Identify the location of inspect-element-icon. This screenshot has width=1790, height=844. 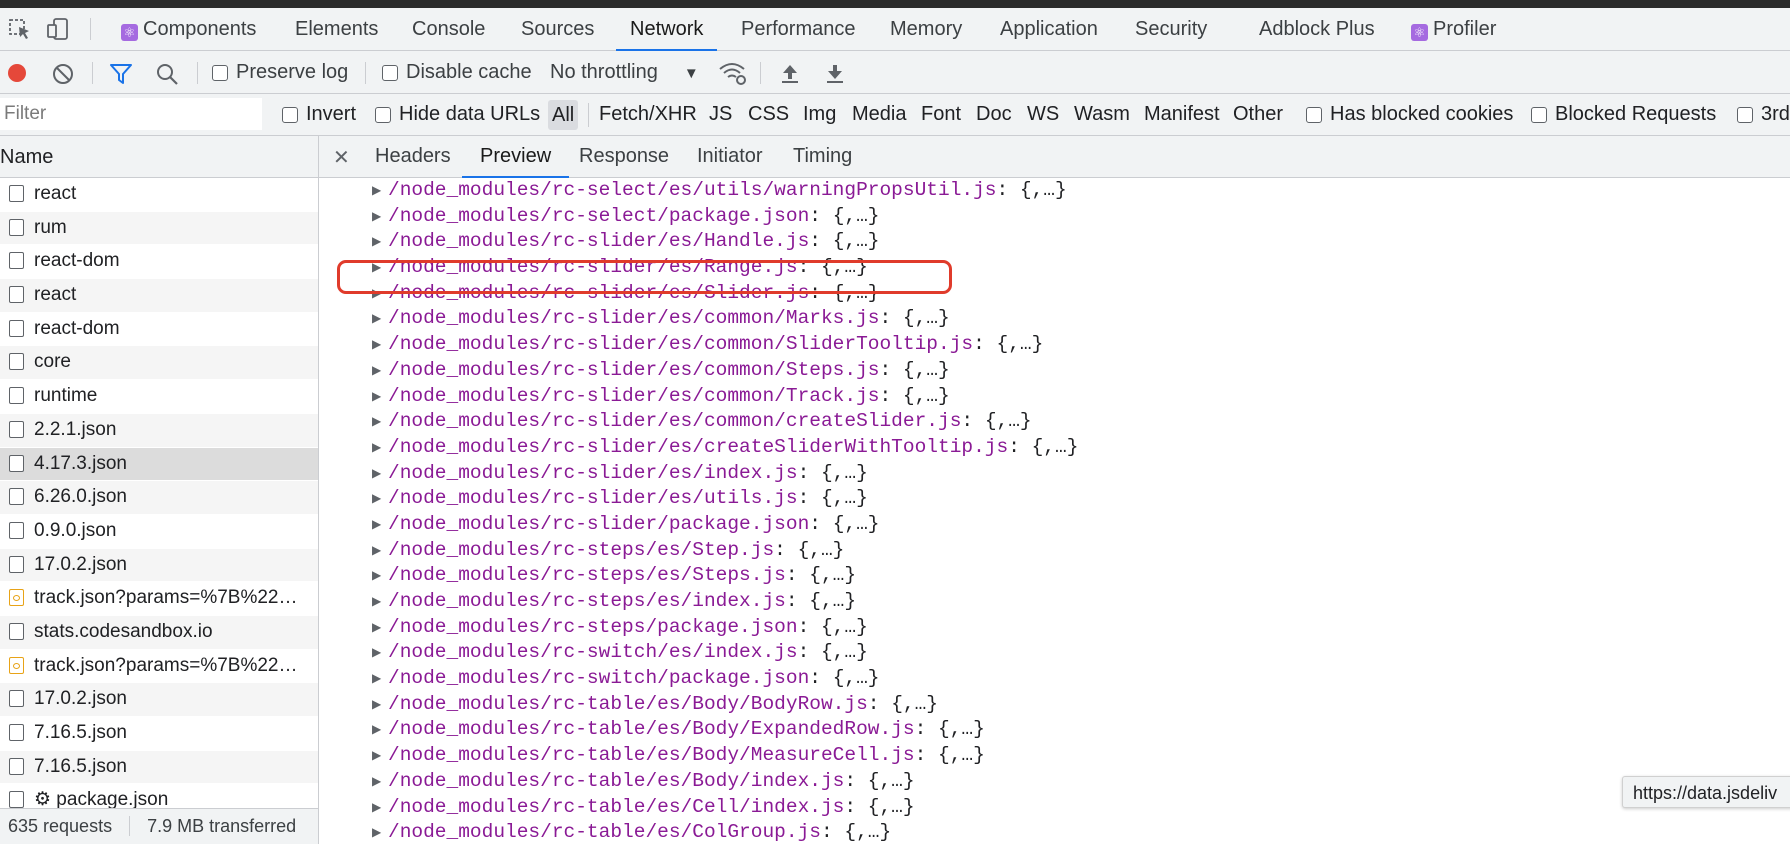
(21, 29).